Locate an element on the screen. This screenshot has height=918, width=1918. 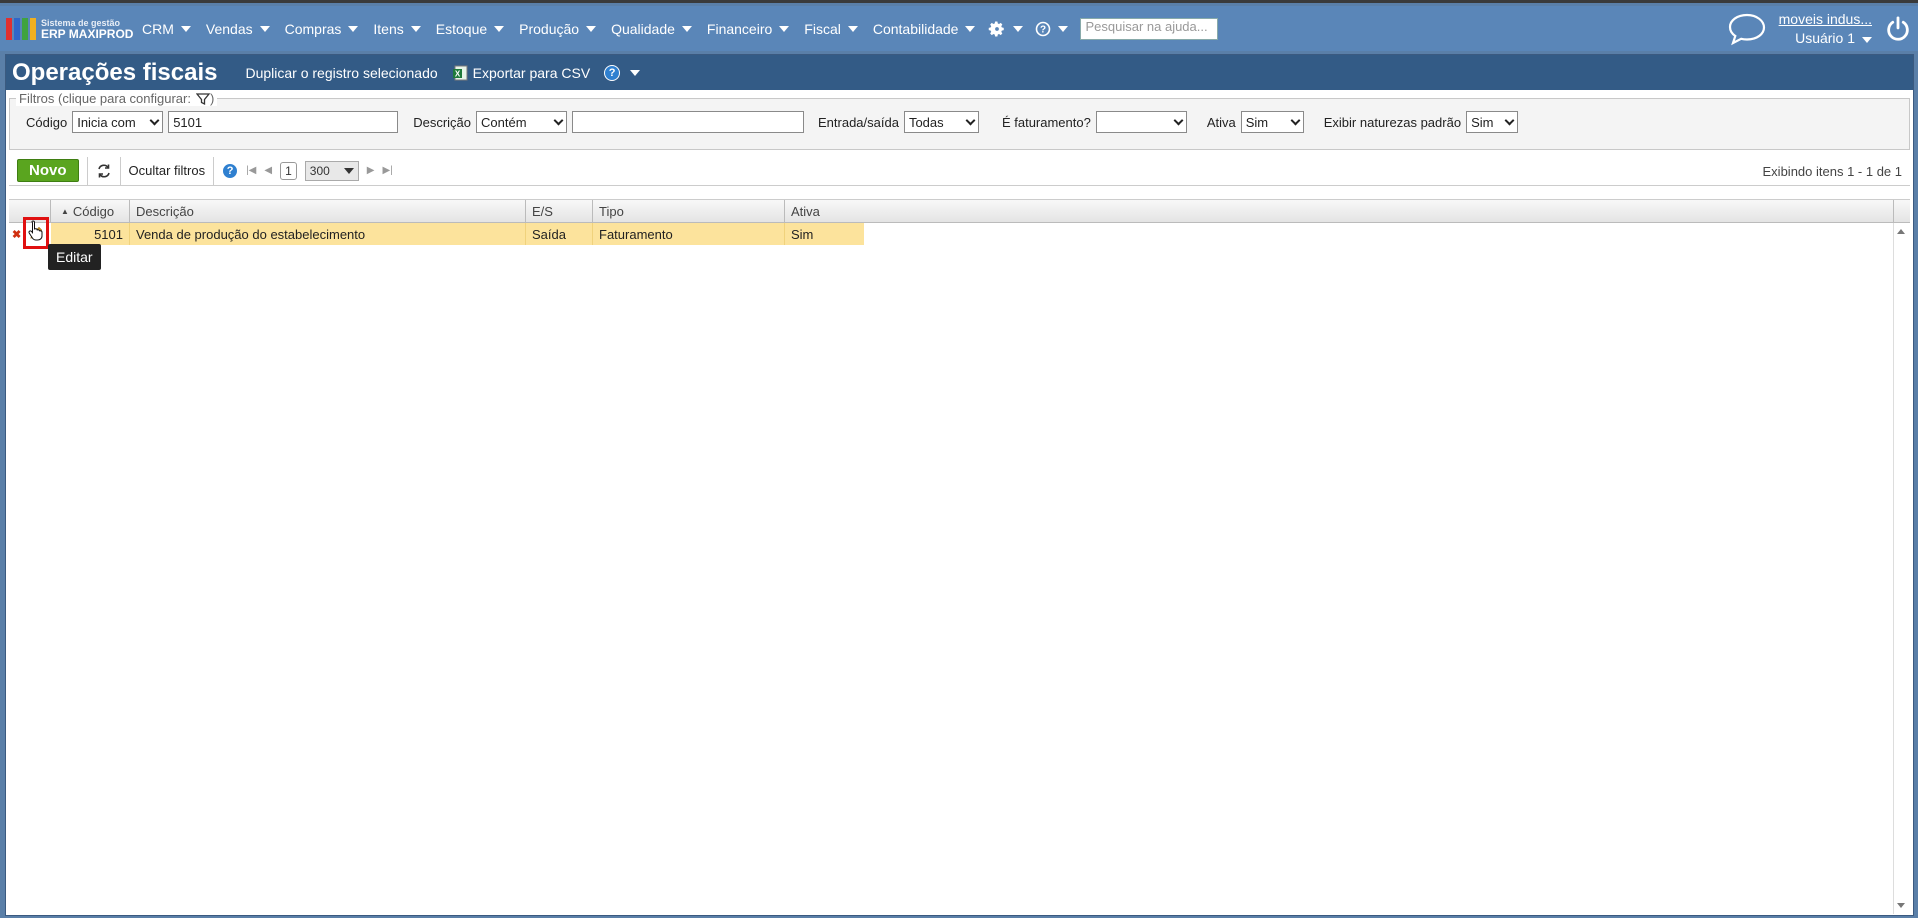
cell-es: Saída is located at coordinates (559, 234).